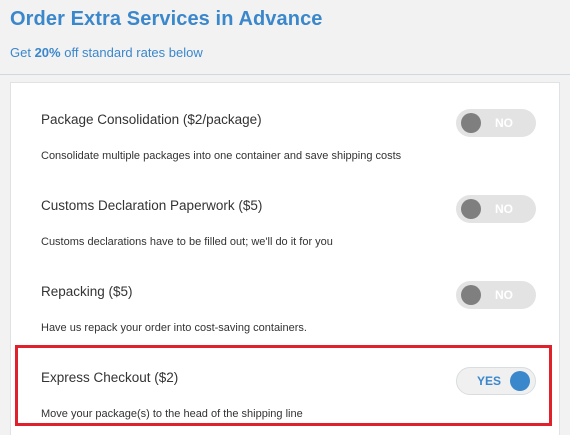 Image resolution: width=570 pixels, height=435 pixels. What do you see at coordinates (87, 291) in the screenshot?
I see `service-title: Repacking ($5)` at bounding box center [87, 291].